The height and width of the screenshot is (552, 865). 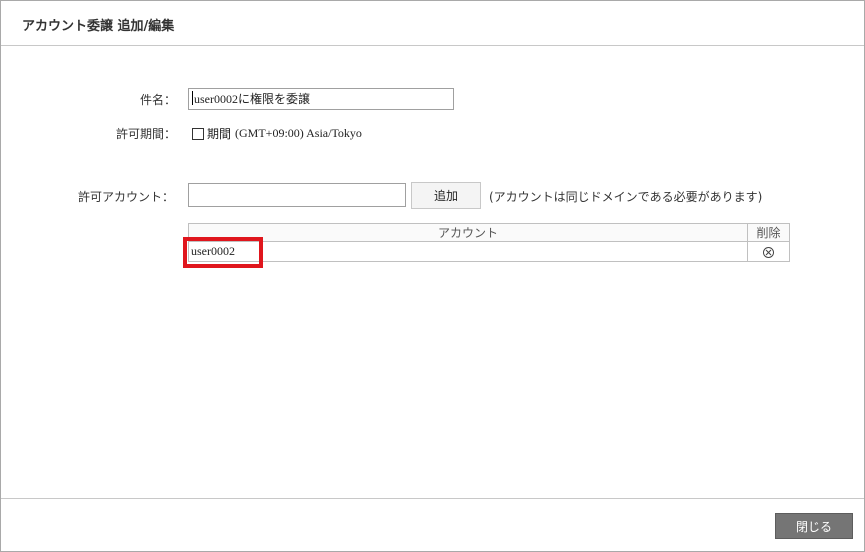 I want to click on period-checkbox, so click(x=198, y=133).